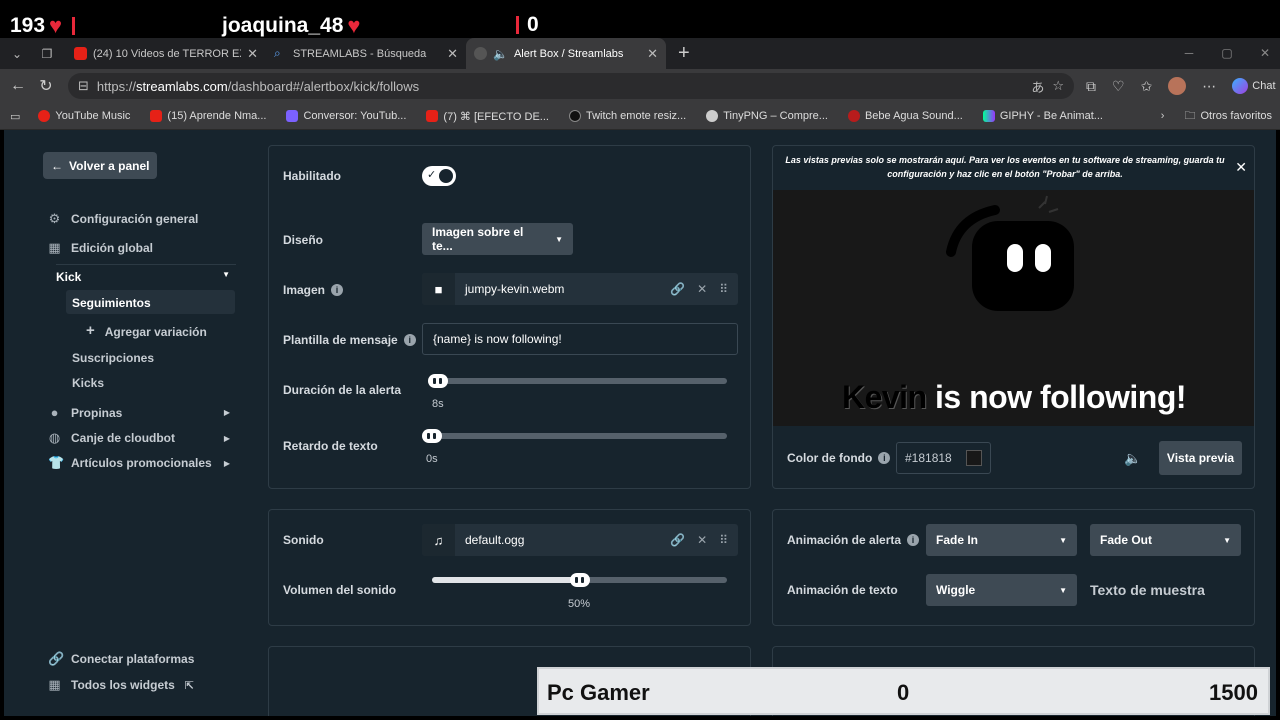  I want to click on caret-right-icon: ▶, so click(226, 463).